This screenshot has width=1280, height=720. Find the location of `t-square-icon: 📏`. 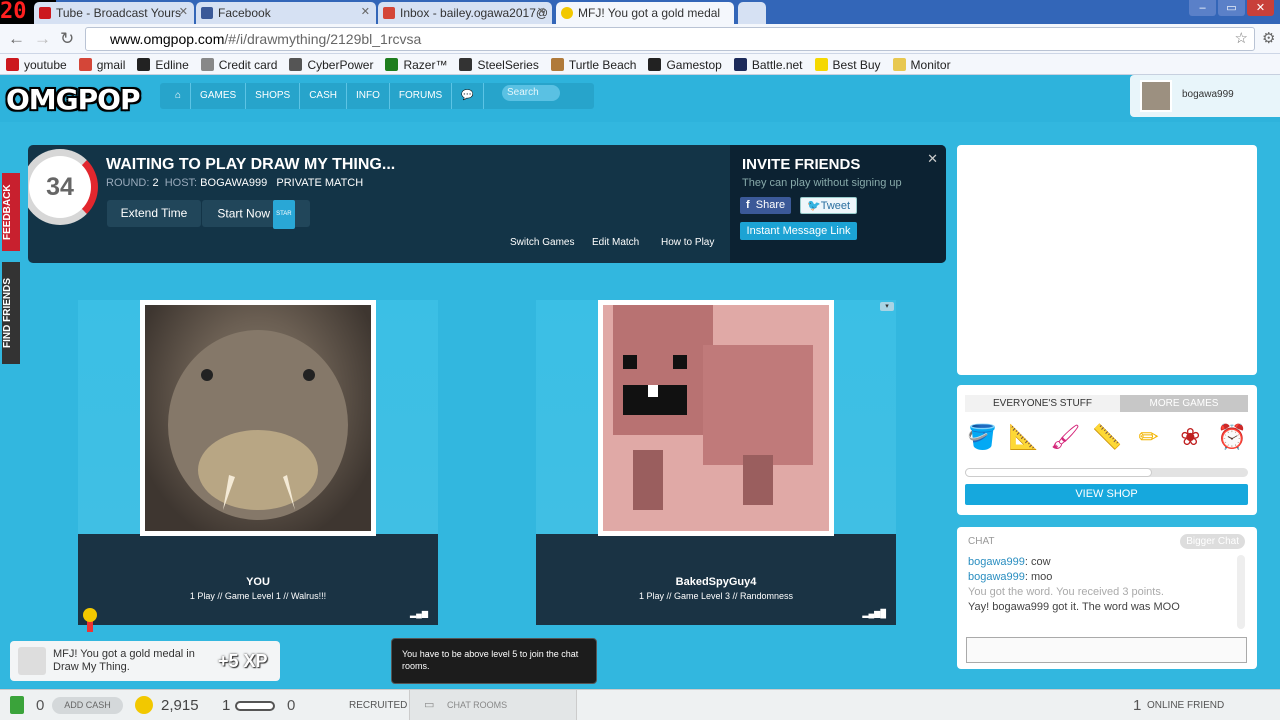

t-square-icon: 📏 is located at coordinates (1107, 438).